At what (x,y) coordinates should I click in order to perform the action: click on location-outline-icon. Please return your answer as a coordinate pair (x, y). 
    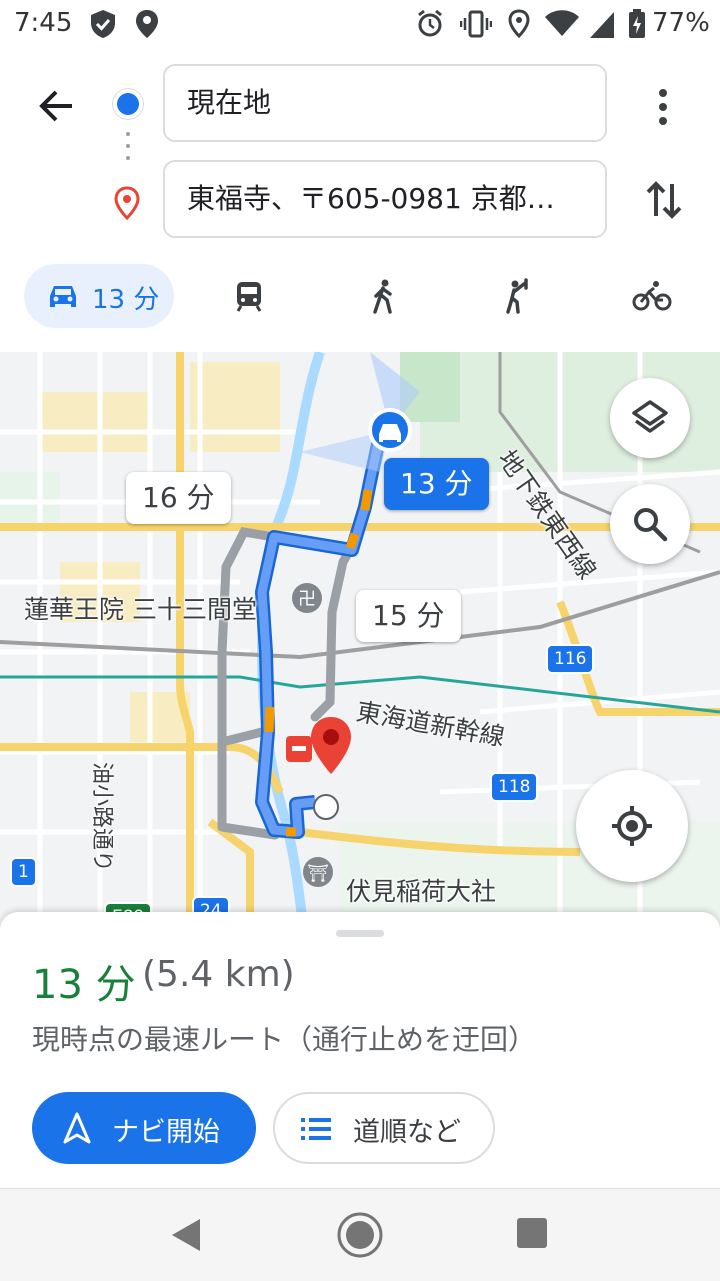
    Looking at the image, I should click on (519, 24).